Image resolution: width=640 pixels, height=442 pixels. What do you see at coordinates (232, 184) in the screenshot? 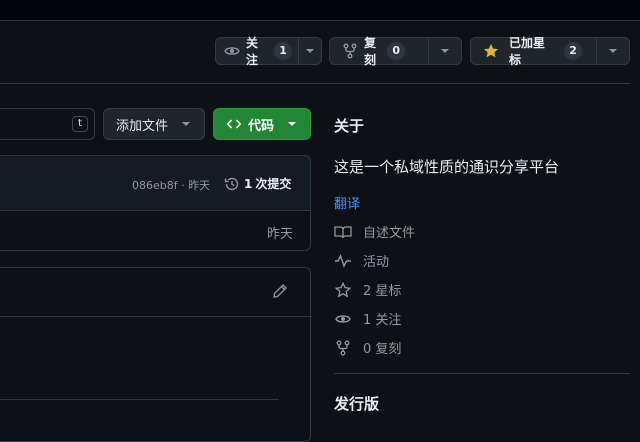
I see `history-icon` at bounding box center [232, 184].